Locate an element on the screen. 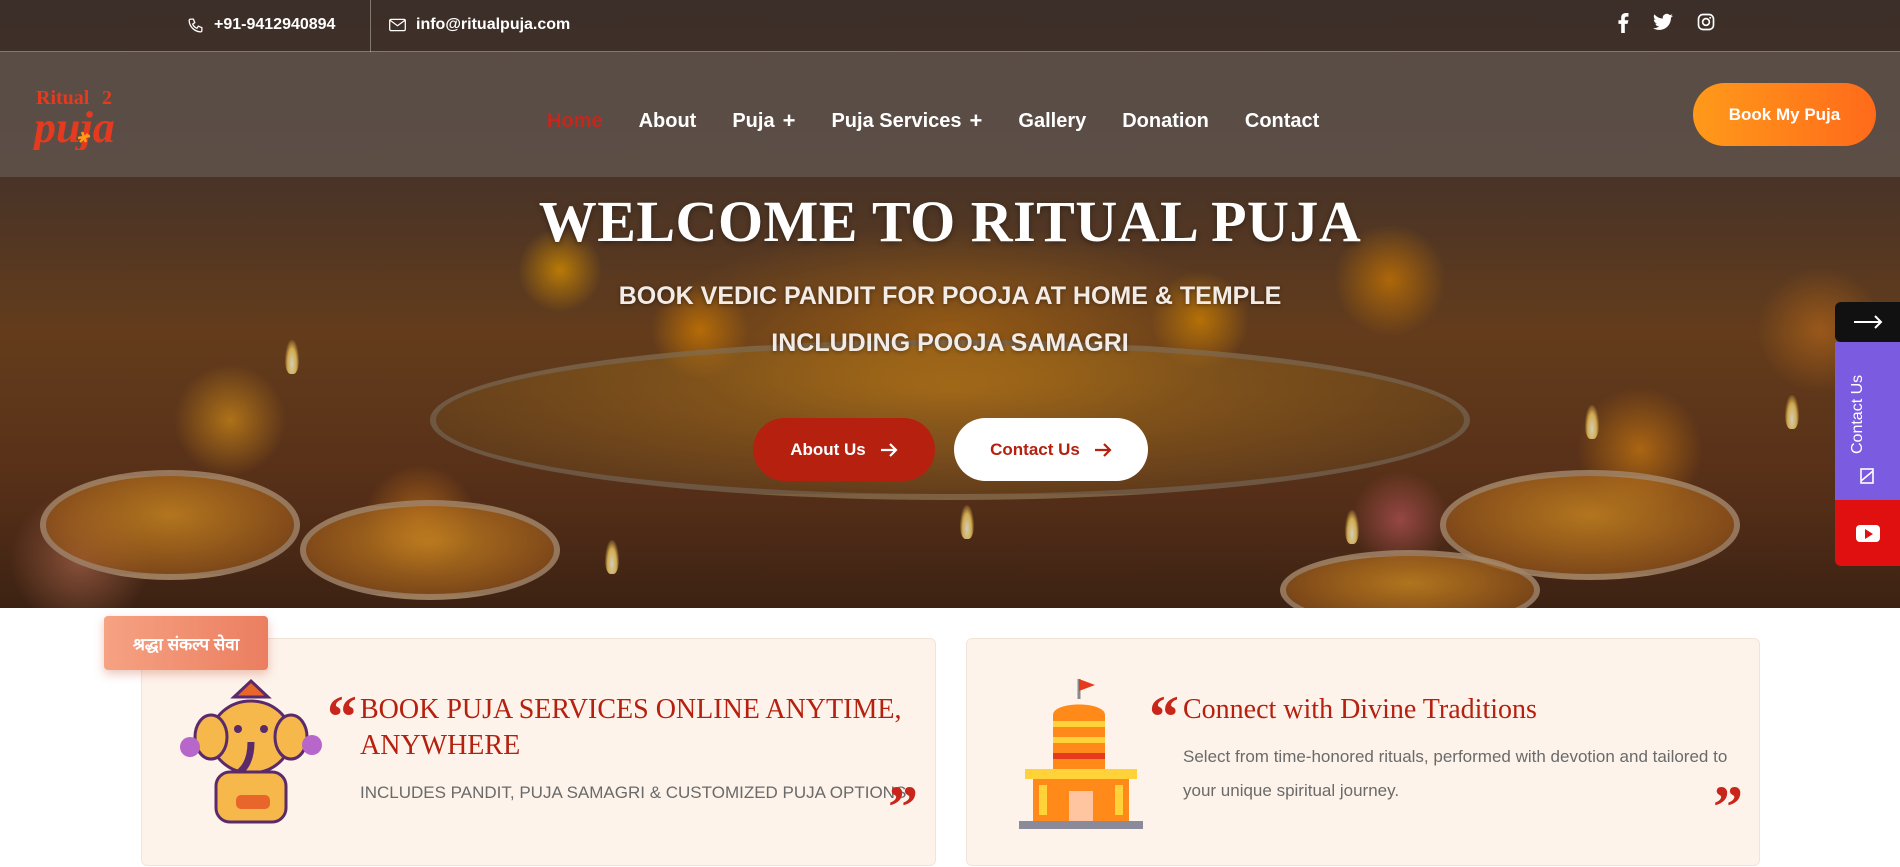 The height and width of the screenshot is (867, 1900). phone-number: +91-9412940894 is located at coordinates (274, 25).